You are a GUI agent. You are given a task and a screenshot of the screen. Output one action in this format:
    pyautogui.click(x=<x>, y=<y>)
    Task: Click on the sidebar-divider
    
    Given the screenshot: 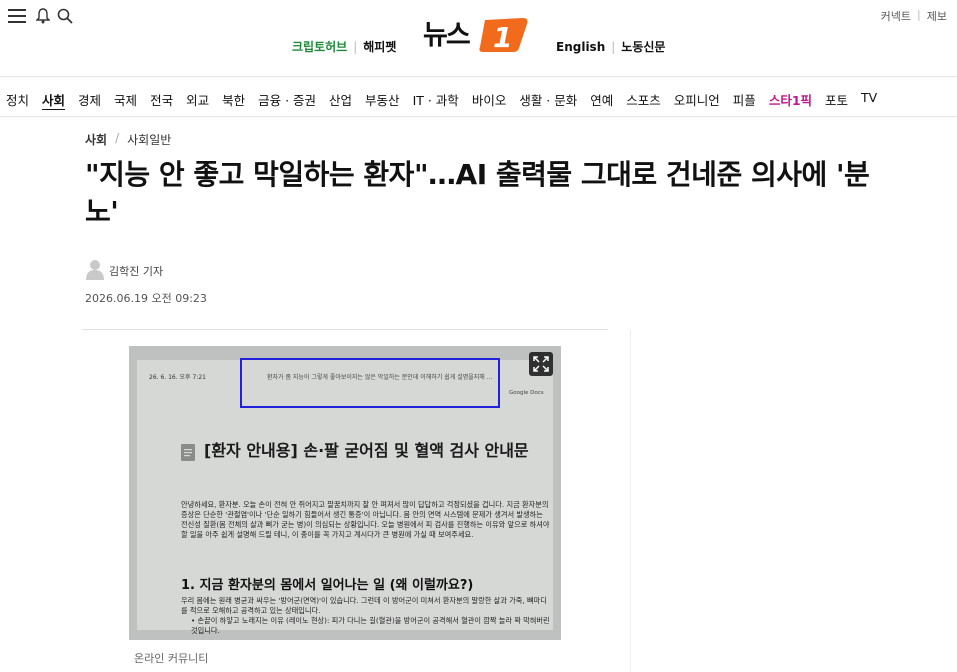 What is the action you would take?
    pyautogui.click(x=630, y=501)
    